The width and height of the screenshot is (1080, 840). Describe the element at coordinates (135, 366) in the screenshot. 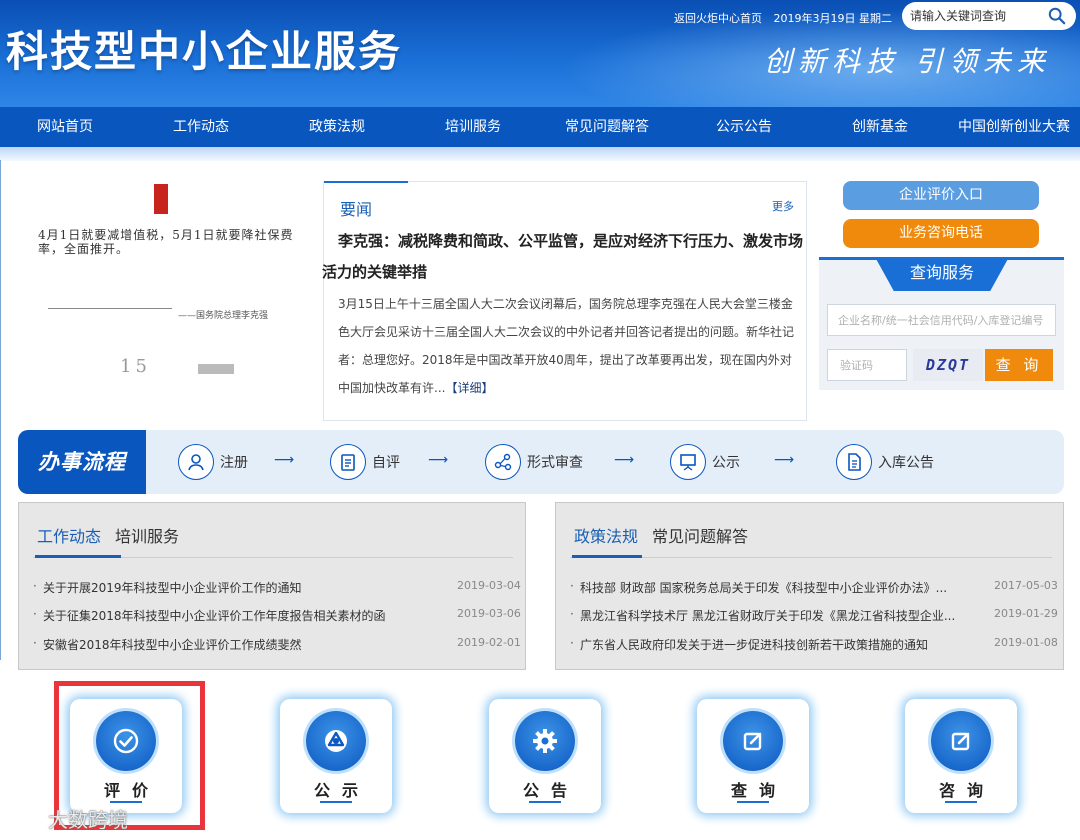

I see `news-image-date: 15` at that location.